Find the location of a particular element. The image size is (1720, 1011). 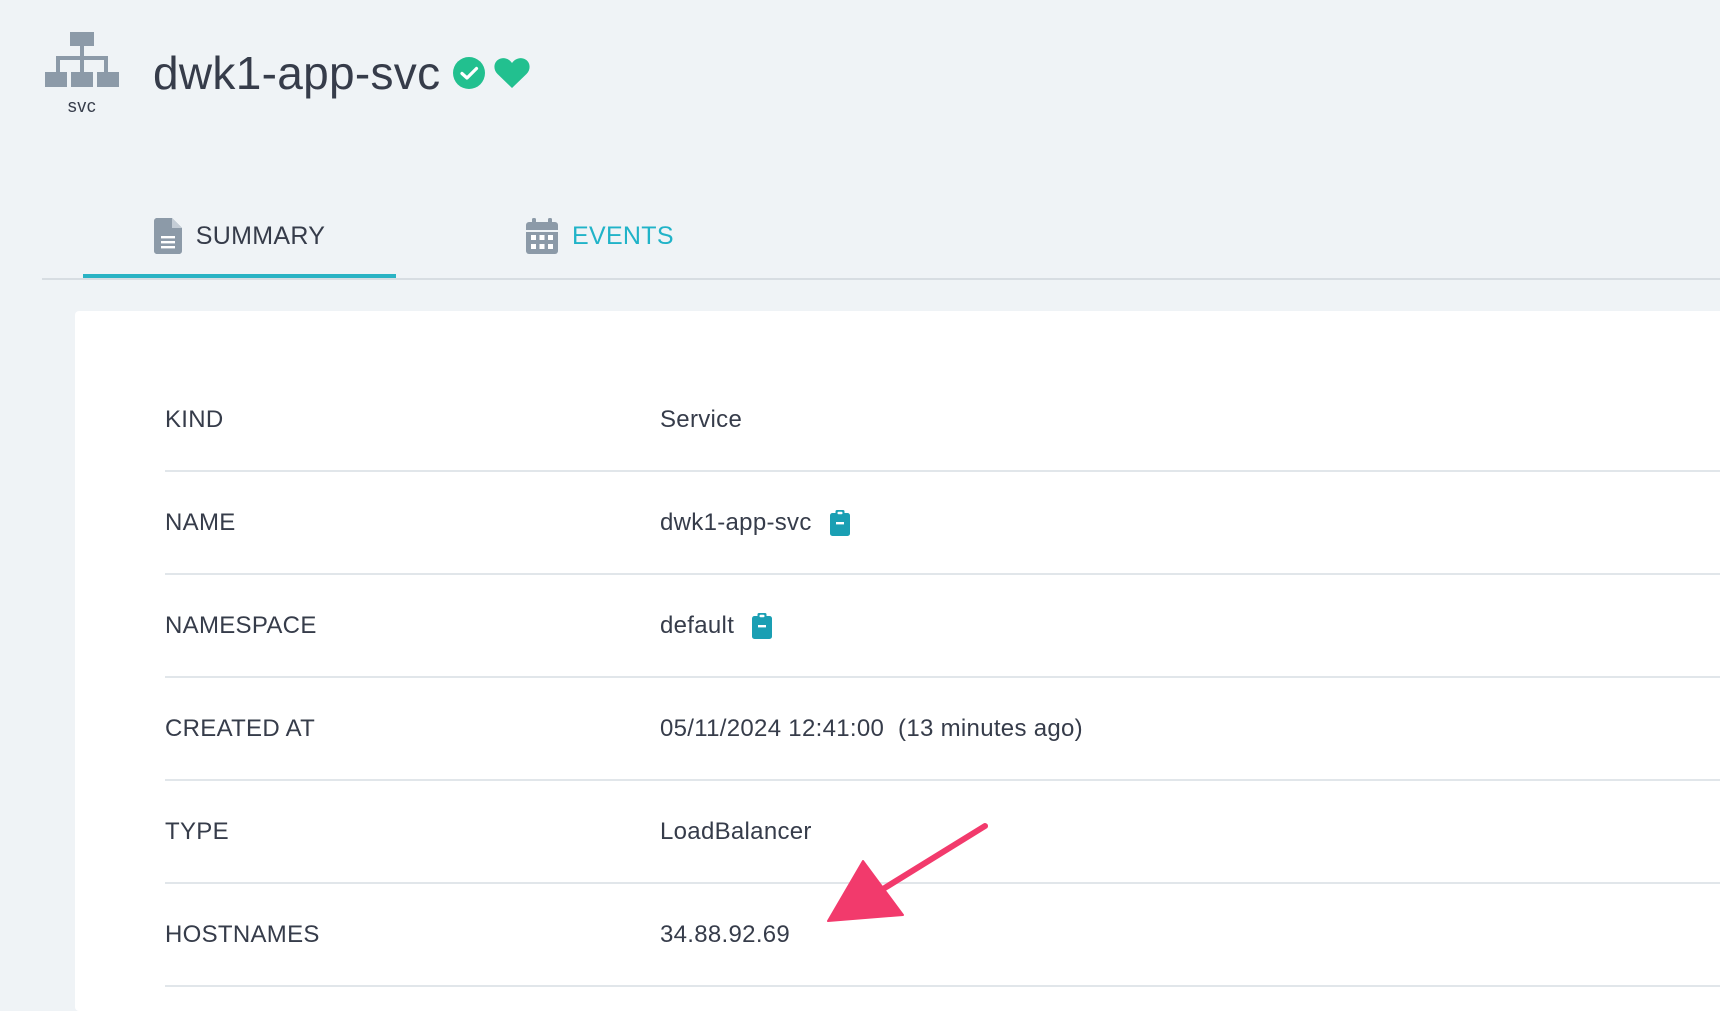

summary-row-namespace: NAMESPACE default is located at coordinates (942, 626).